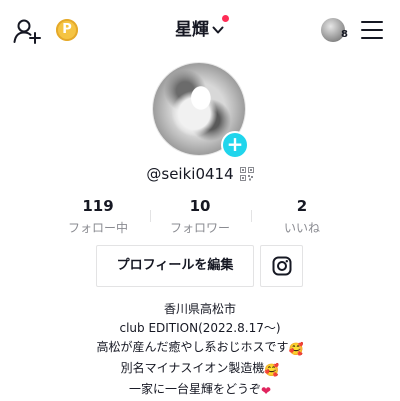 This screenshot has height=401, width=400. I want to click on stat-following-count: 119, so click(98, 206).